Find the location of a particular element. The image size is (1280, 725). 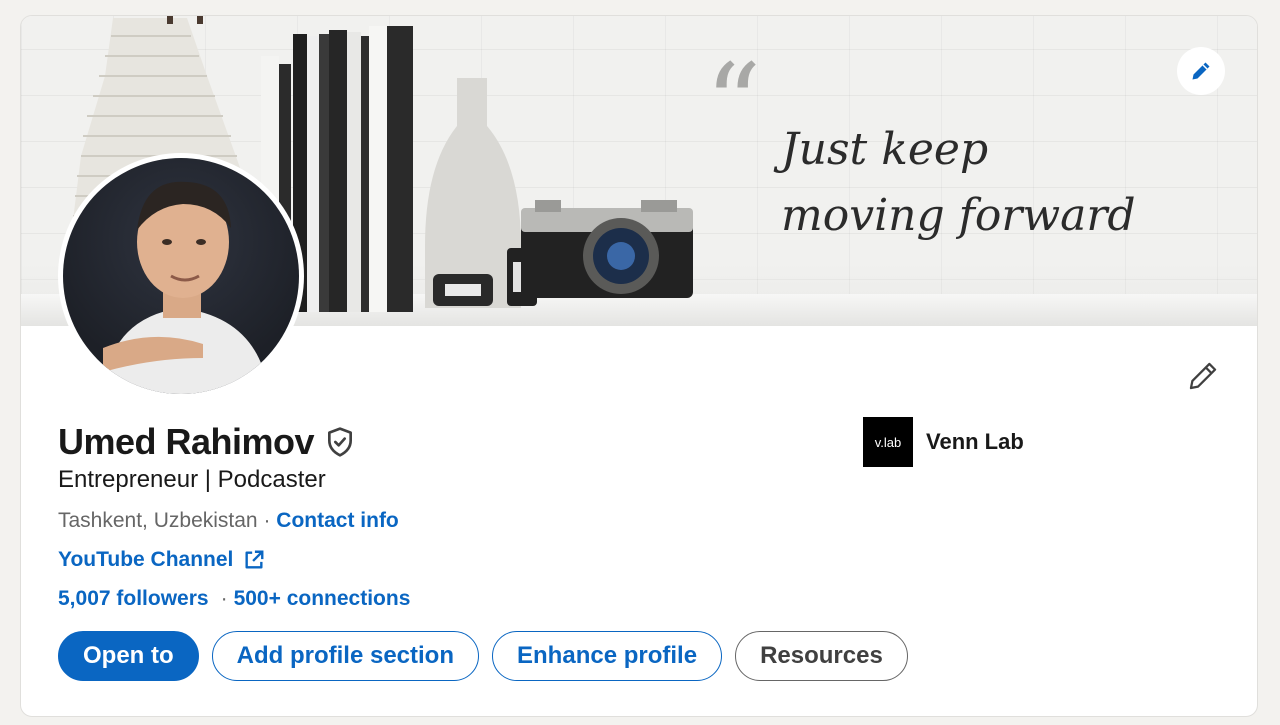

company-logo: v.lab is located at coordinates (888, 442).